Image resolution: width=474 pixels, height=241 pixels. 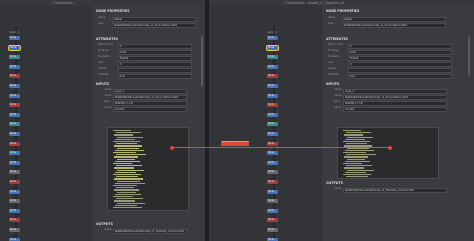 I want to click on comparison-link-start-dot, so click(x=172, y=147).